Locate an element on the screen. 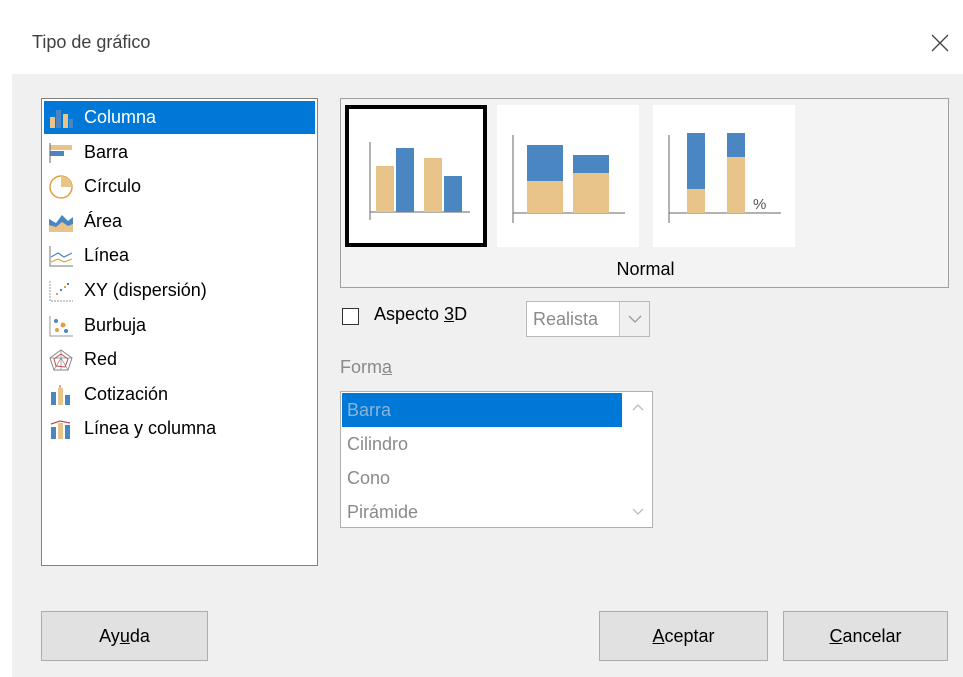  help-button: Ay u da is located at coordinates (124, 636).